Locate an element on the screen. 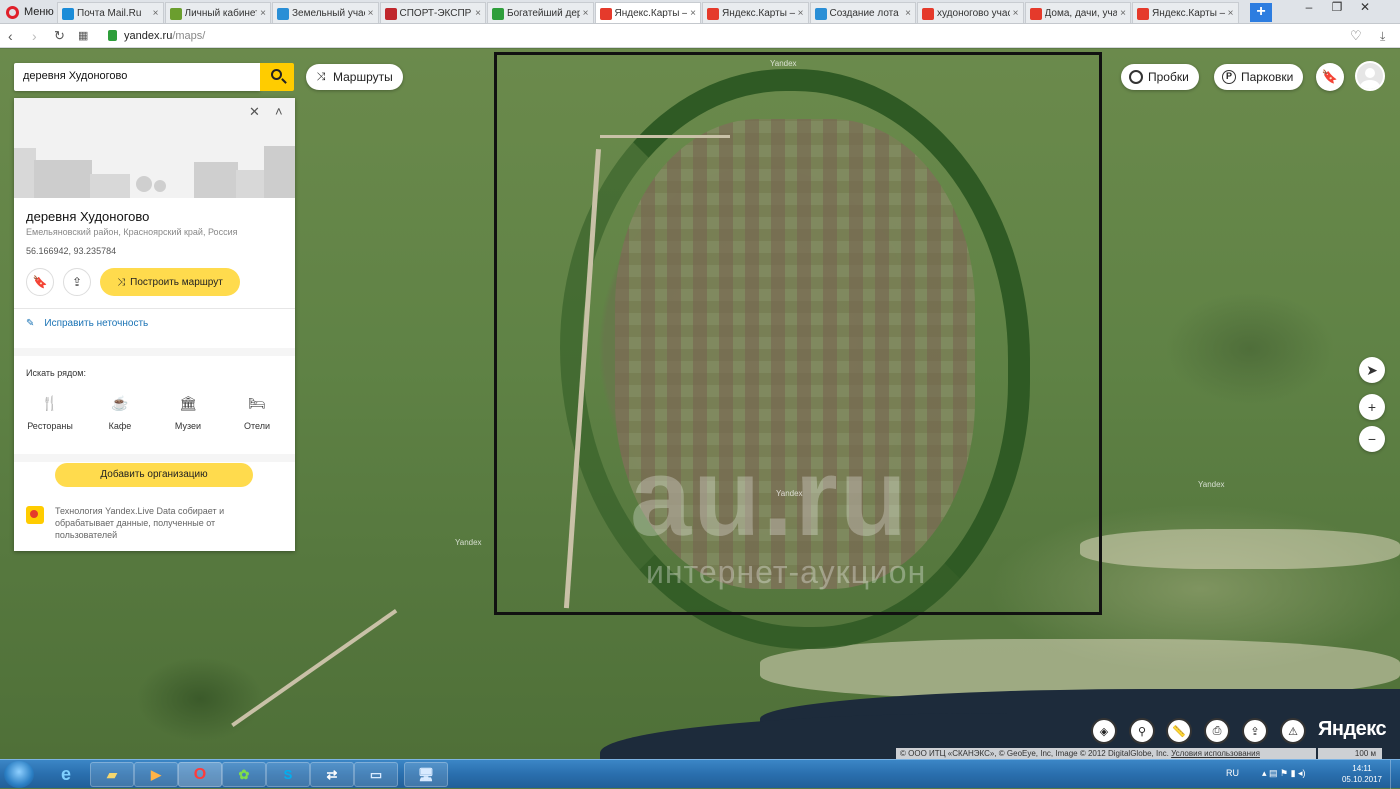 The height and width of the screenshot is (789, 1400). terms-of-use-link: Условия использования is located at coordinates (1215, 753).